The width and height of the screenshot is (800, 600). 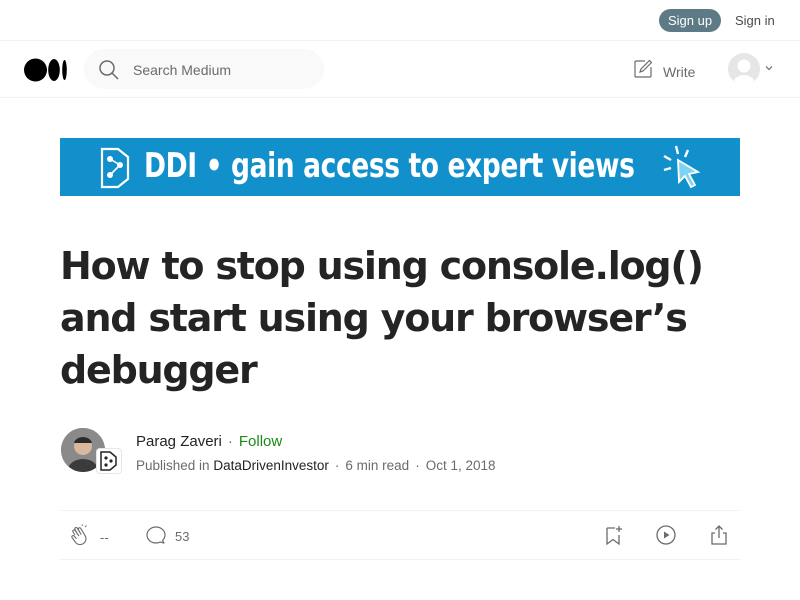 I want to click on listen-button, so click(x=666, y=536).